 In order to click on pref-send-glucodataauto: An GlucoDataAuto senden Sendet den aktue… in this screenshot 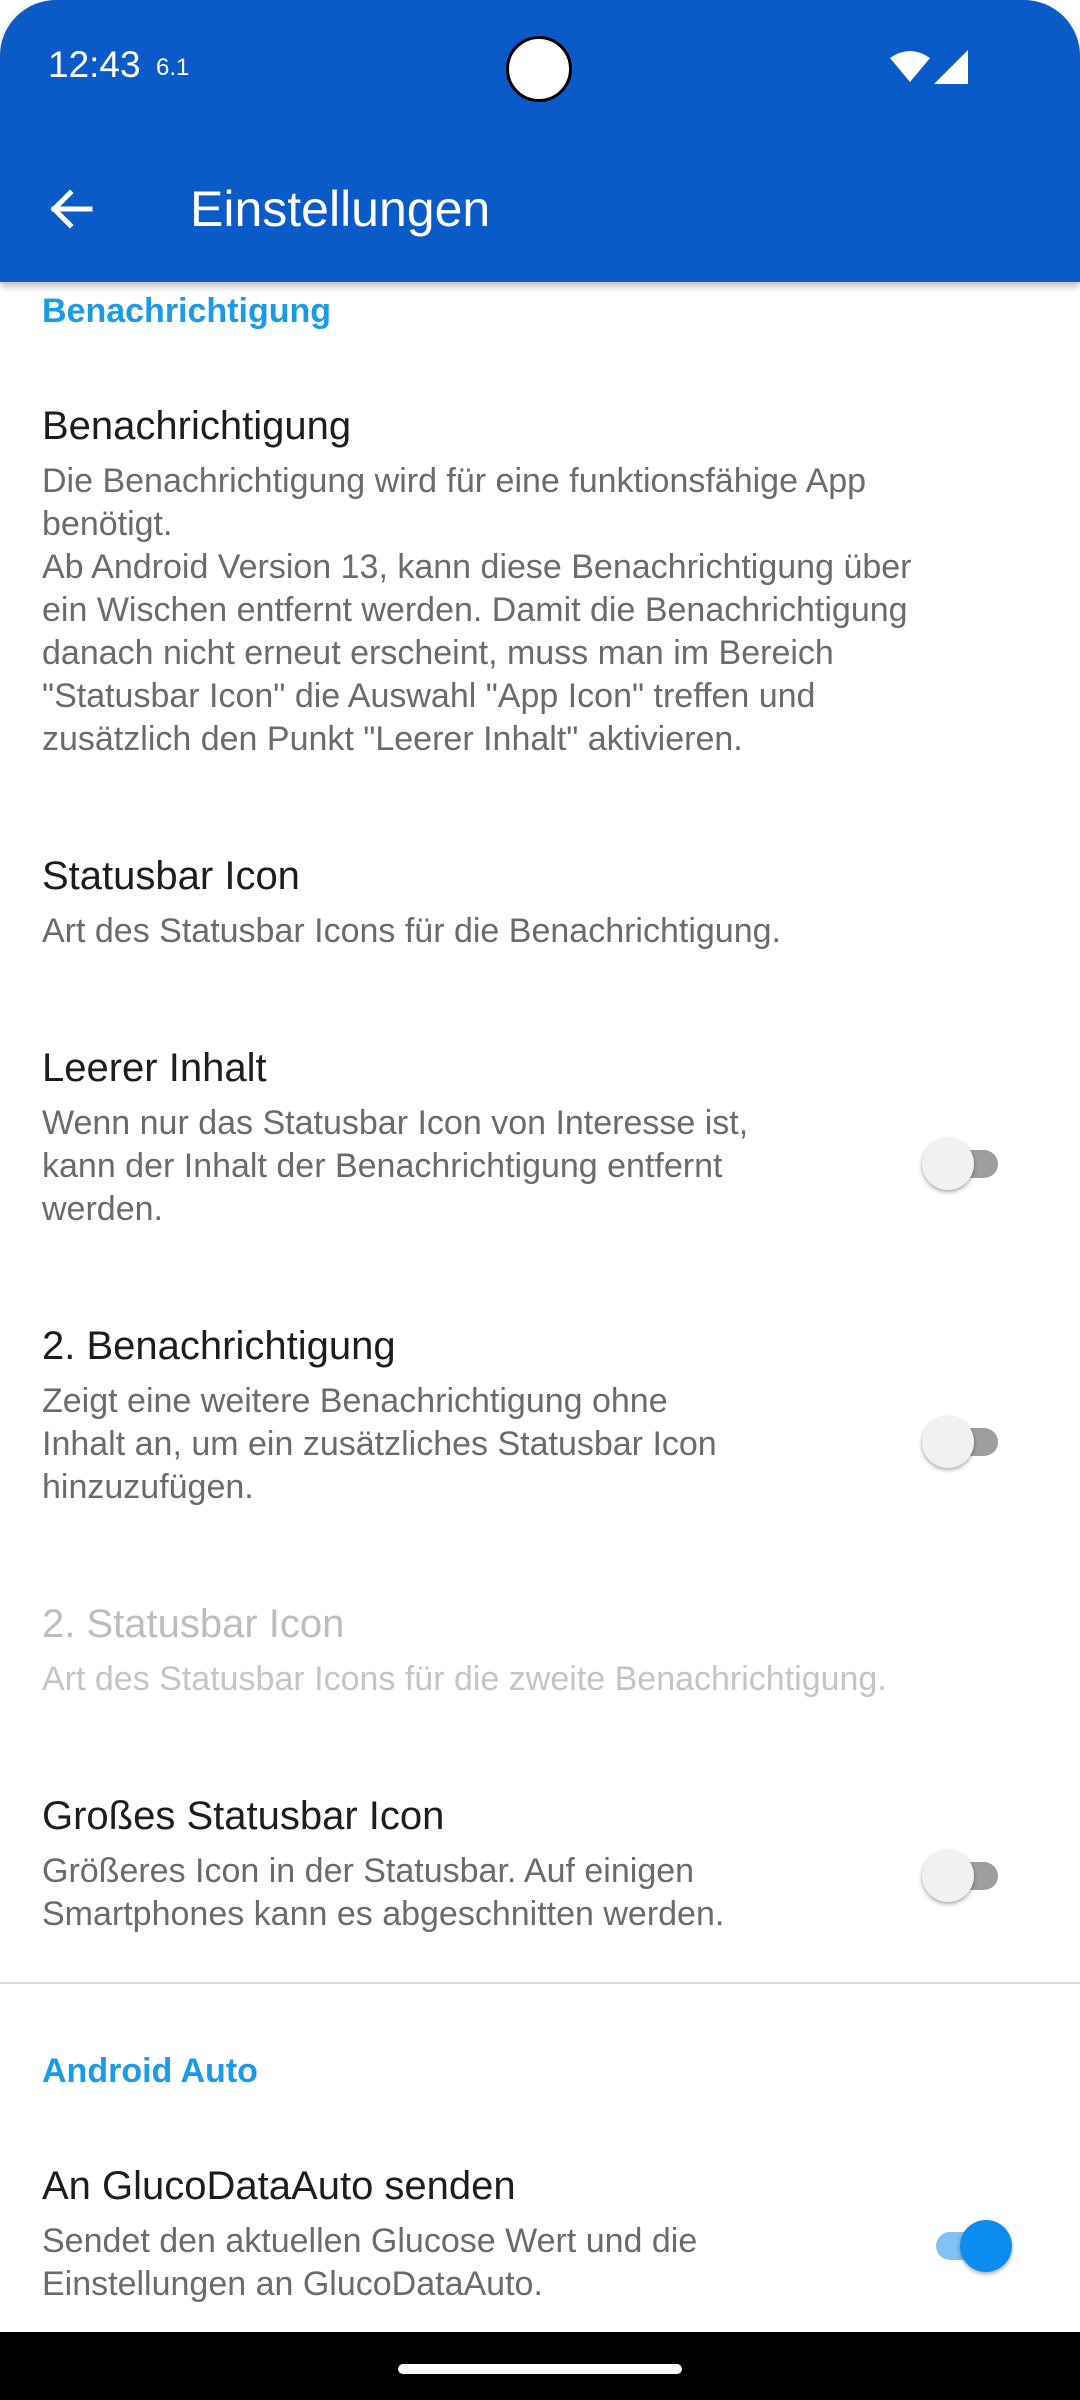, I will do `click(540, 2234)`.